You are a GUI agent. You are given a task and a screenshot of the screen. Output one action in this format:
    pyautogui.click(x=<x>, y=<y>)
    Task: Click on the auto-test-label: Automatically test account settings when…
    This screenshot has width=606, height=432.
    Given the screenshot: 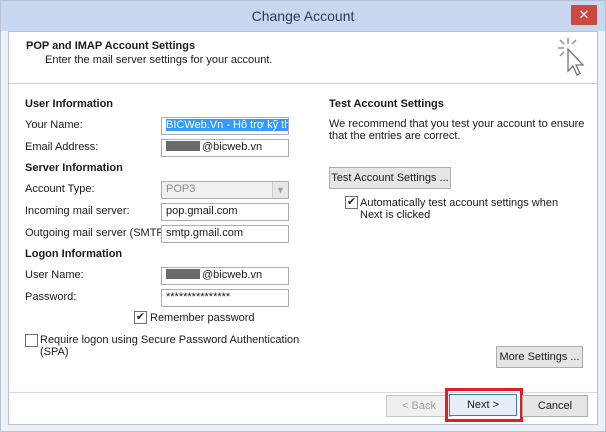 What is the action you would take?
    pyautogui.click(x=459, y=209)
    